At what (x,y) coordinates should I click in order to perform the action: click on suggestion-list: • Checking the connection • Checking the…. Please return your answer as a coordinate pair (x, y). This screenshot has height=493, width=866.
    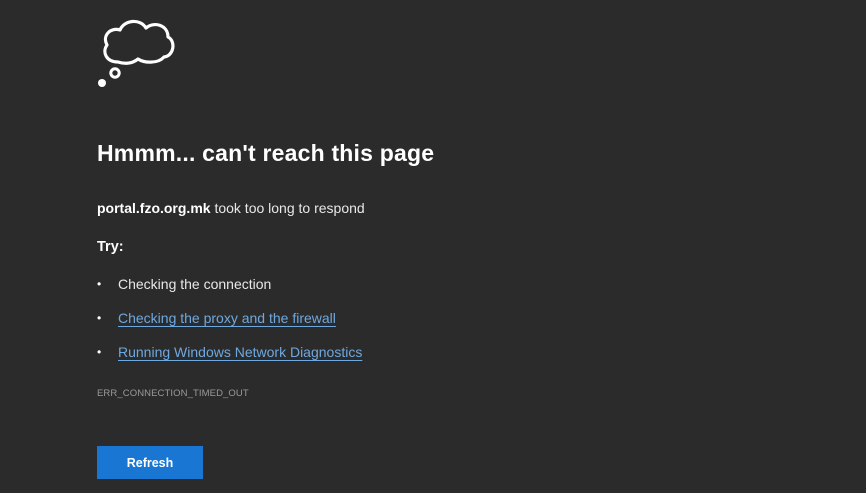
    Looking at the image, I should click on (229, 325).